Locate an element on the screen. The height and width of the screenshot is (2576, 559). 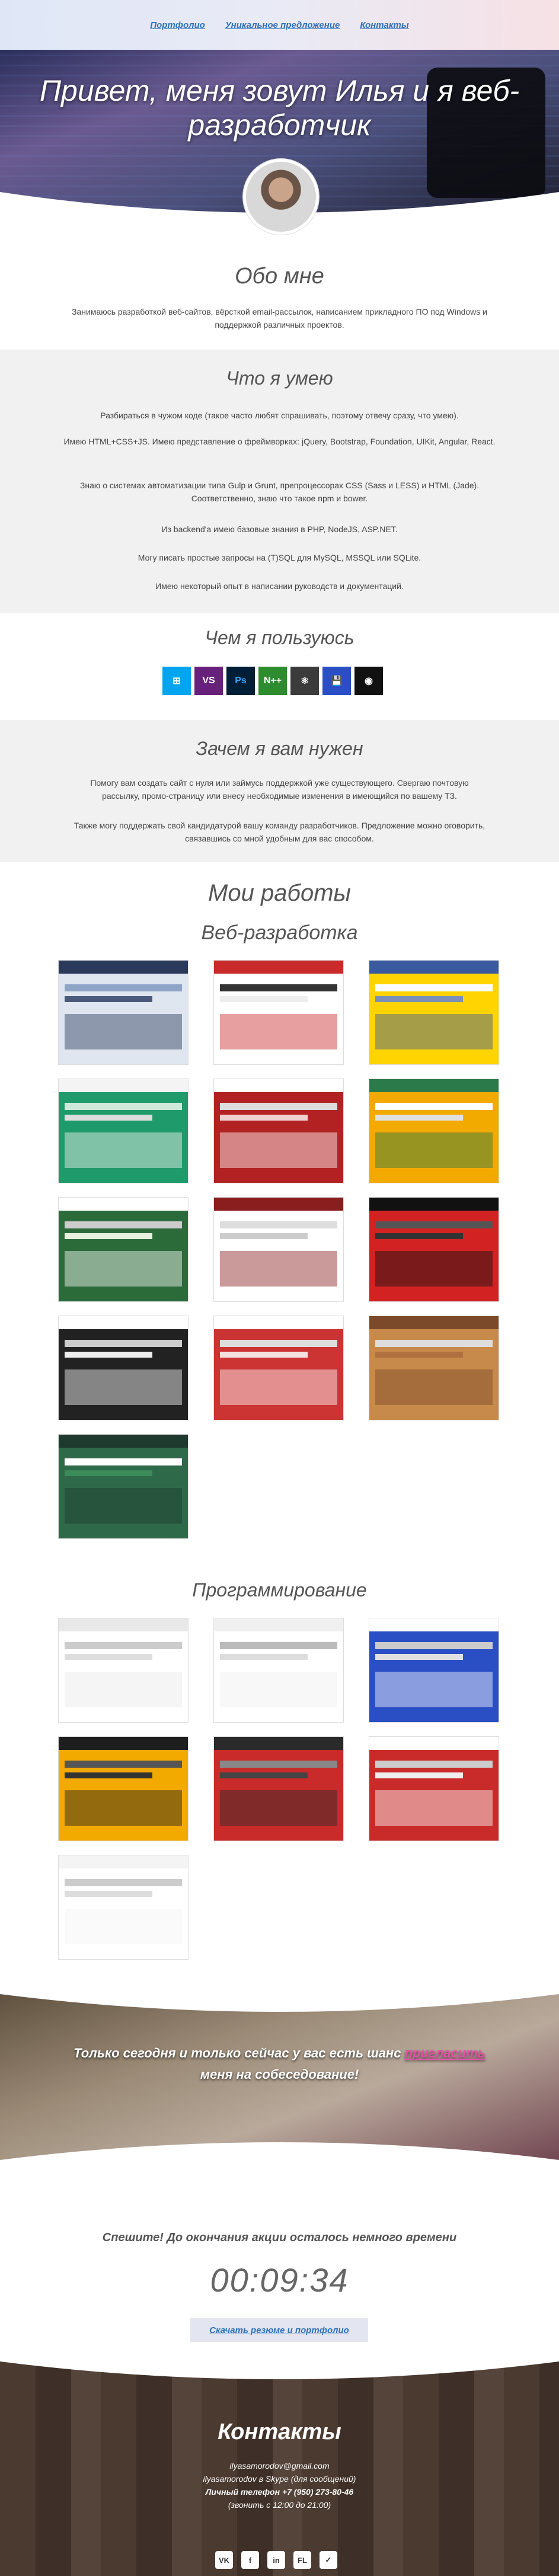
contact-skype: ilyasamorodov в Skype (для сообщений) is located at coordinates (279, 2479).